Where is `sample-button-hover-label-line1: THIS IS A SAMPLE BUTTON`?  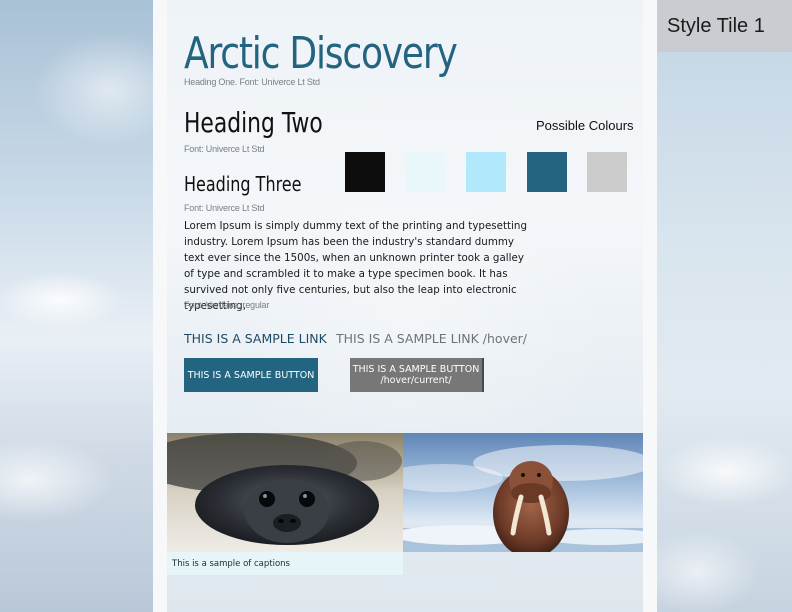
sample-button-hover-label-line1: THIS IS A SAMPLE BUTTON is located at coordinates (416, 369).